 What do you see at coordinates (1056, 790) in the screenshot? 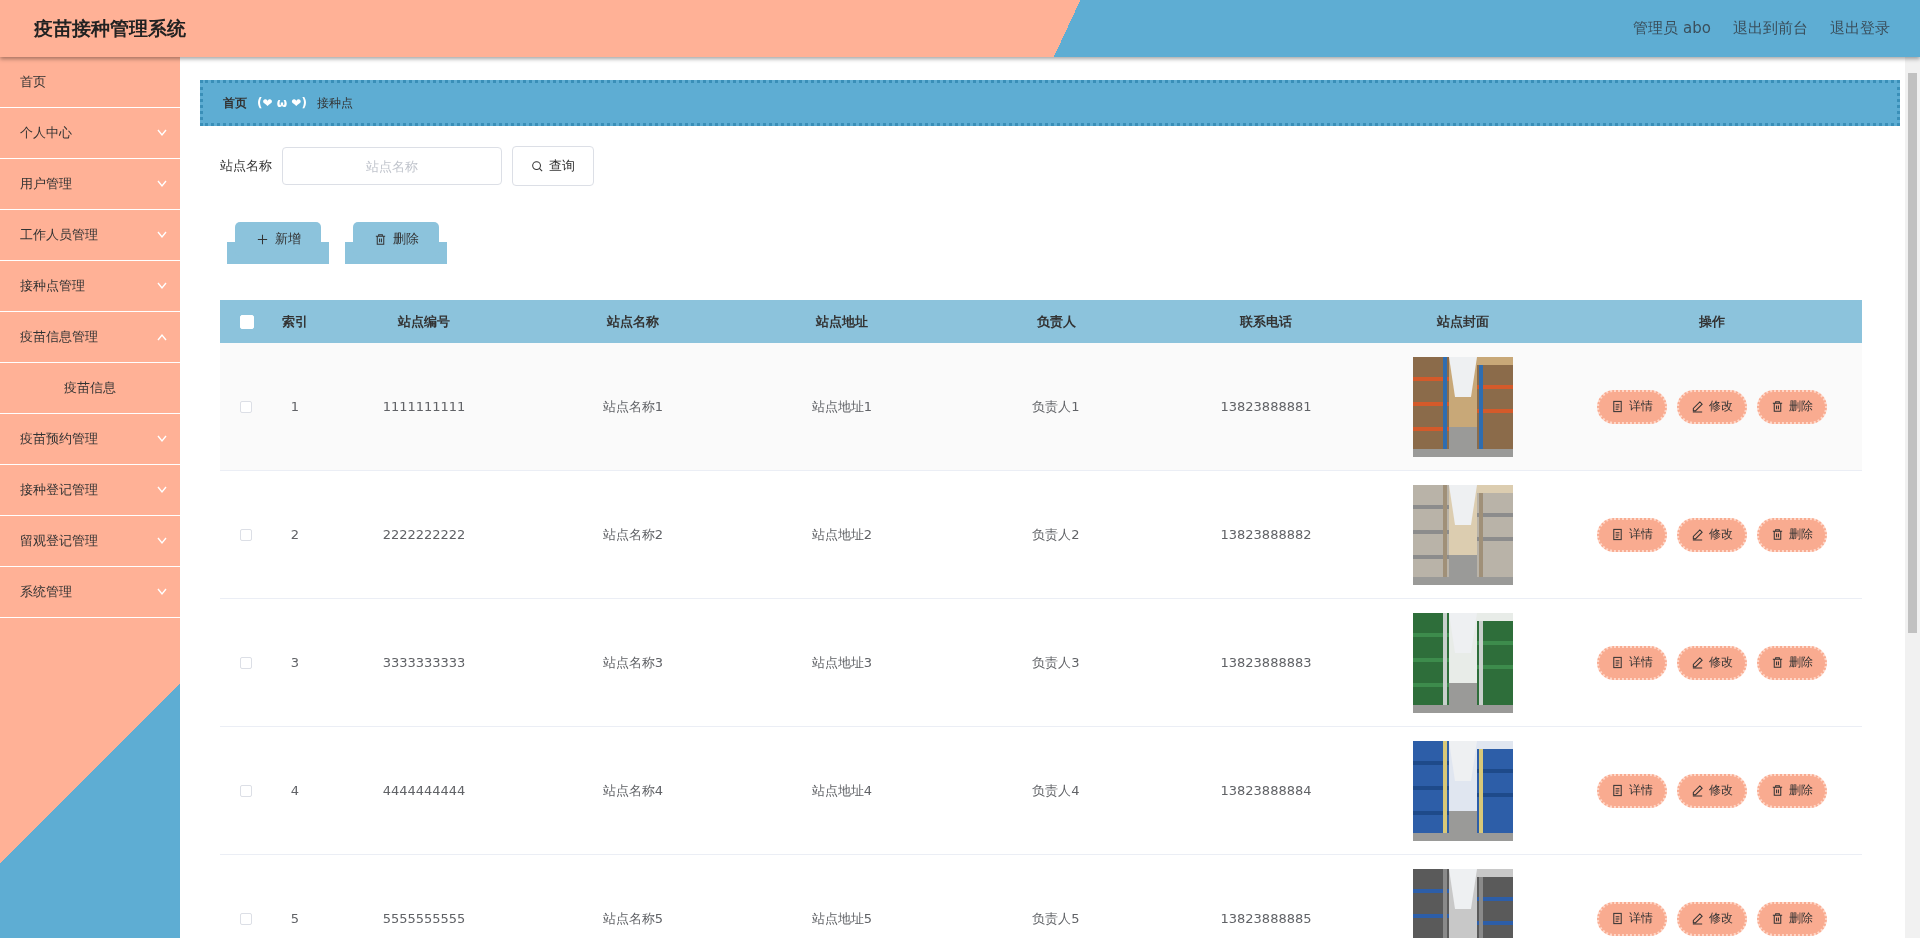
I see `table-cell-text: 负责人4` at bounding box center [1056, 790].